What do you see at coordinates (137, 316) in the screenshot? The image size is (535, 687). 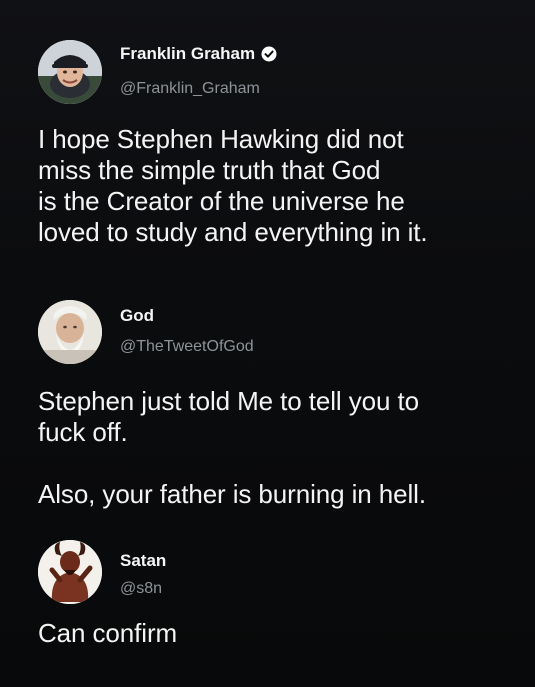 I see `display-name: God` at bounding box center [137, 316].